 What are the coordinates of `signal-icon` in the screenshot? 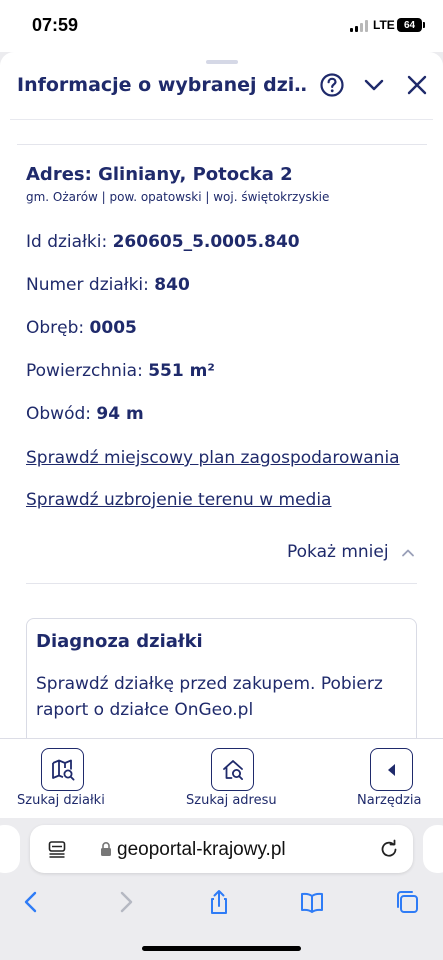 It's located at (359, 26).